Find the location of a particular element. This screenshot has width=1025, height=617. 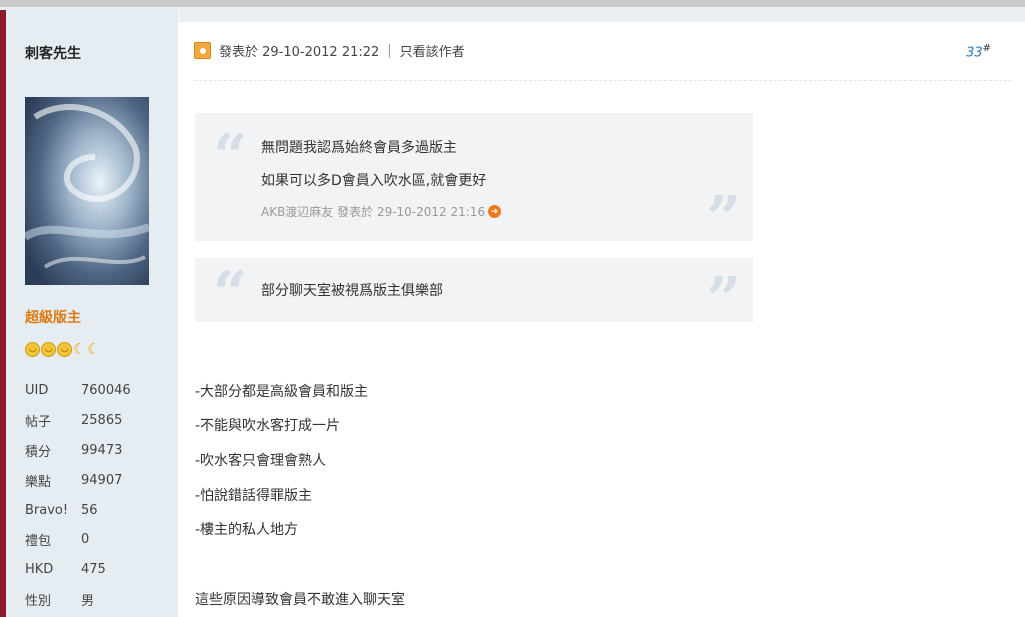

stat-label: Bravo! is located at coordinates (47, 510).